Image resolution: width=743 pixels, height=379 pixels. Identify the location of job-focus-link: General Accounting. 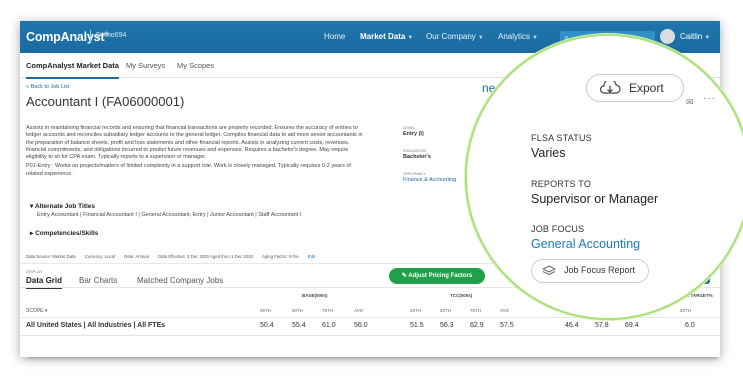
(585, 244).